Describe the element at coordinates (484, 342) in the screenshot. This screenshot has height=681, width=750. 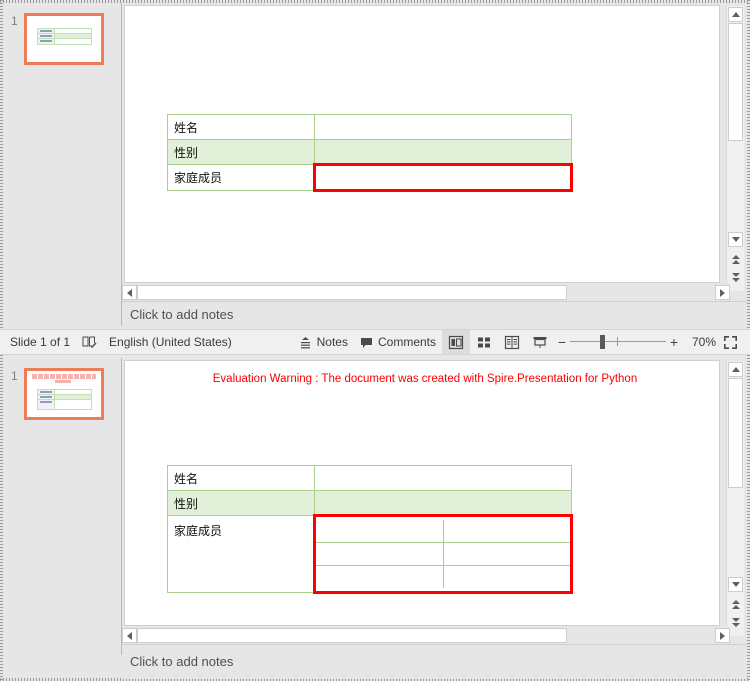
I see `slide-sorter-view-button` at that location.